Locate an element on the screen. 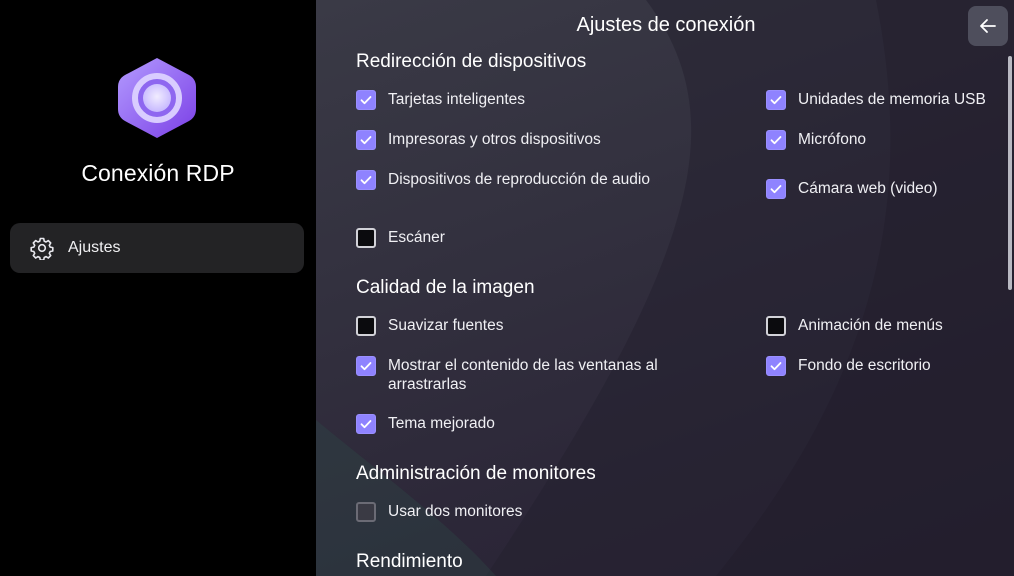  checkbox-fondo-escritorio: Fondo de escritorio is located at coordinates (848, 366).